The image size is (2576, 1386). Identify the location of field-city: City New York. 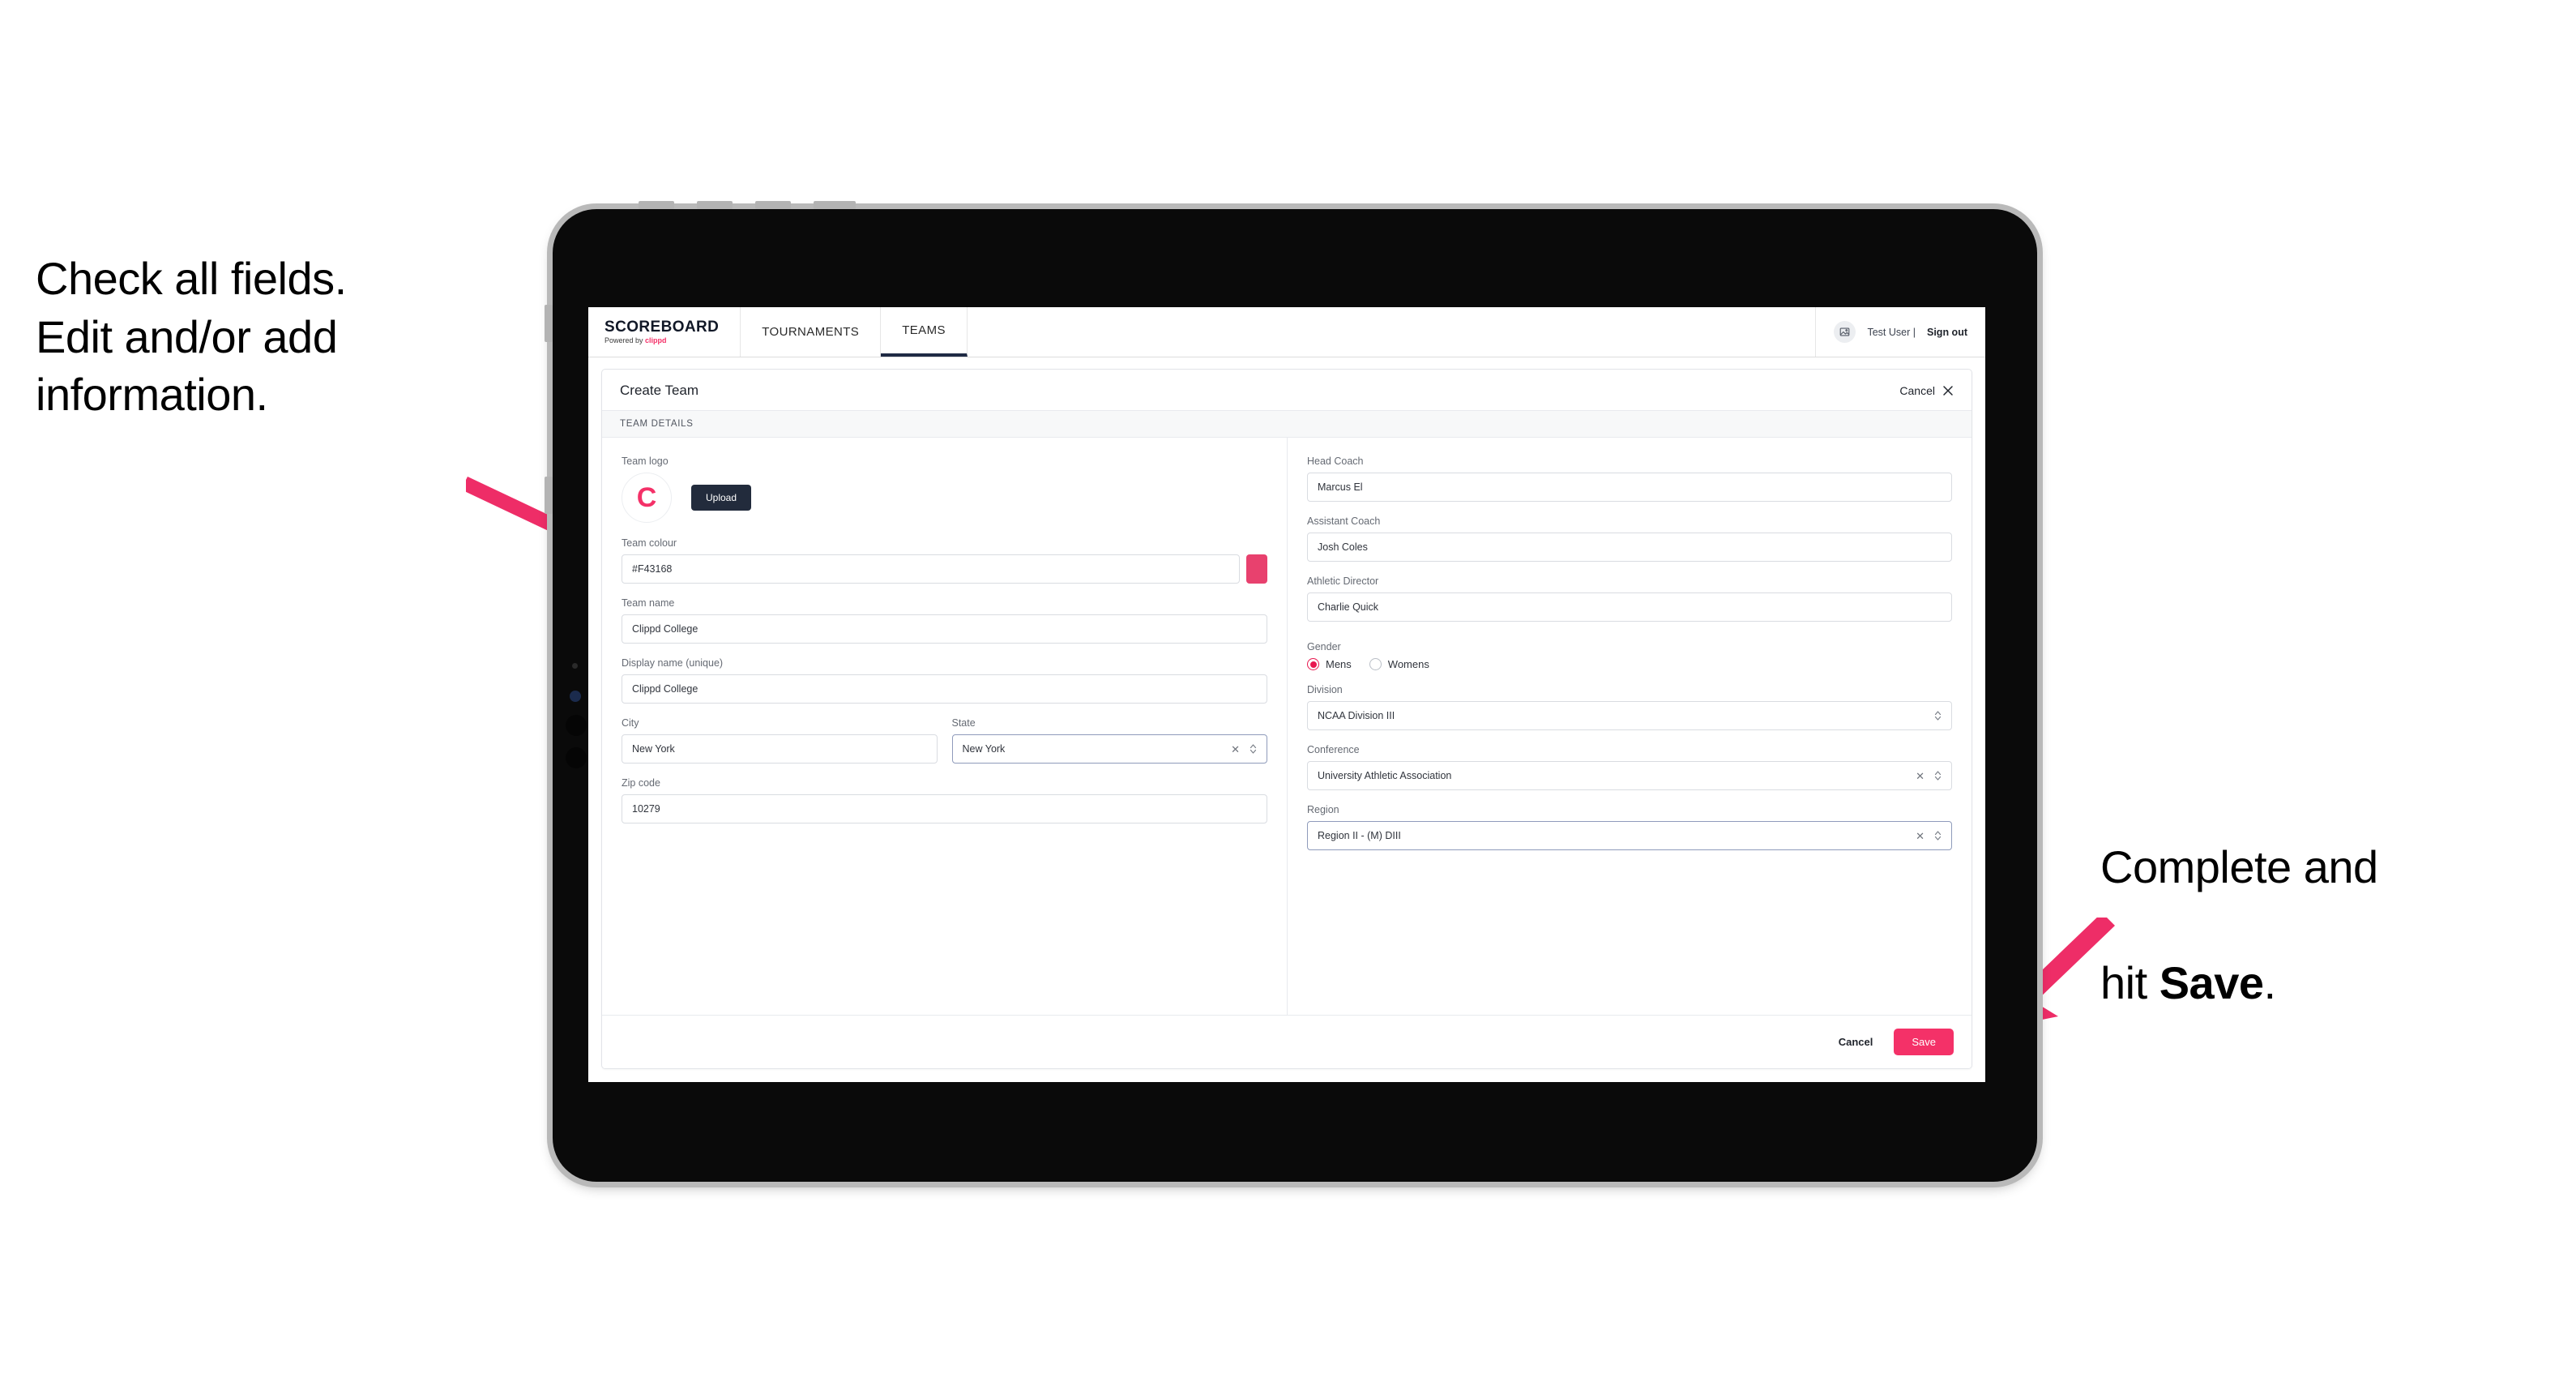
(780, 740).